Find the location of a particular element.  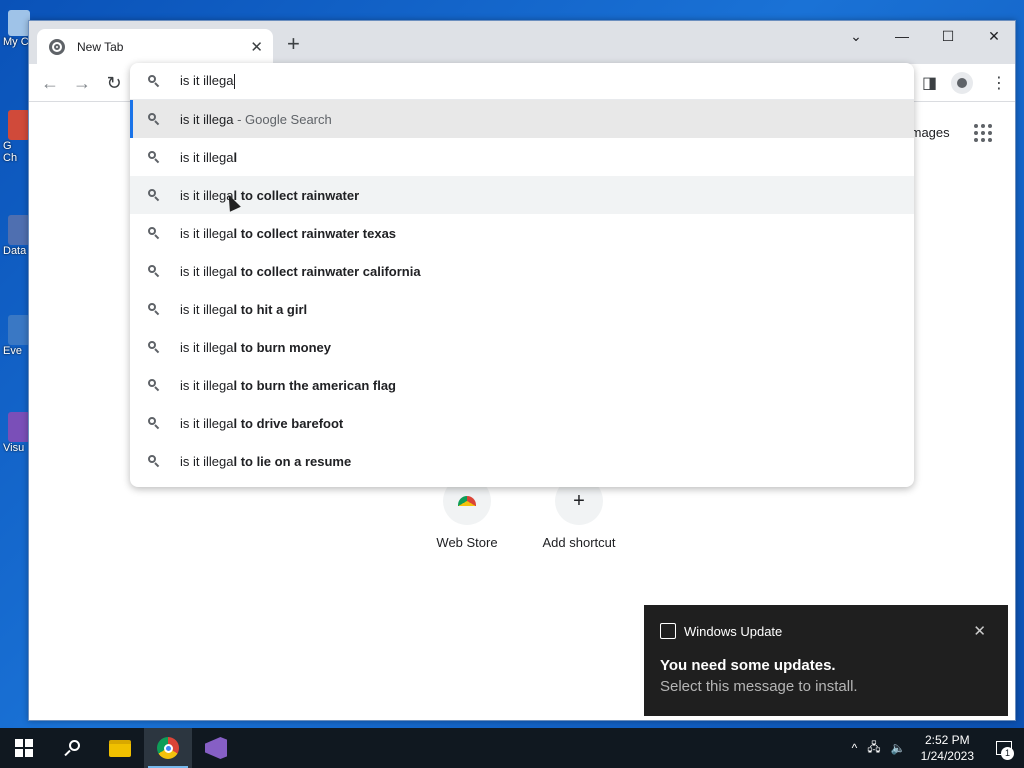

action-center-button: 1 is located at coordinates (1004, 748).